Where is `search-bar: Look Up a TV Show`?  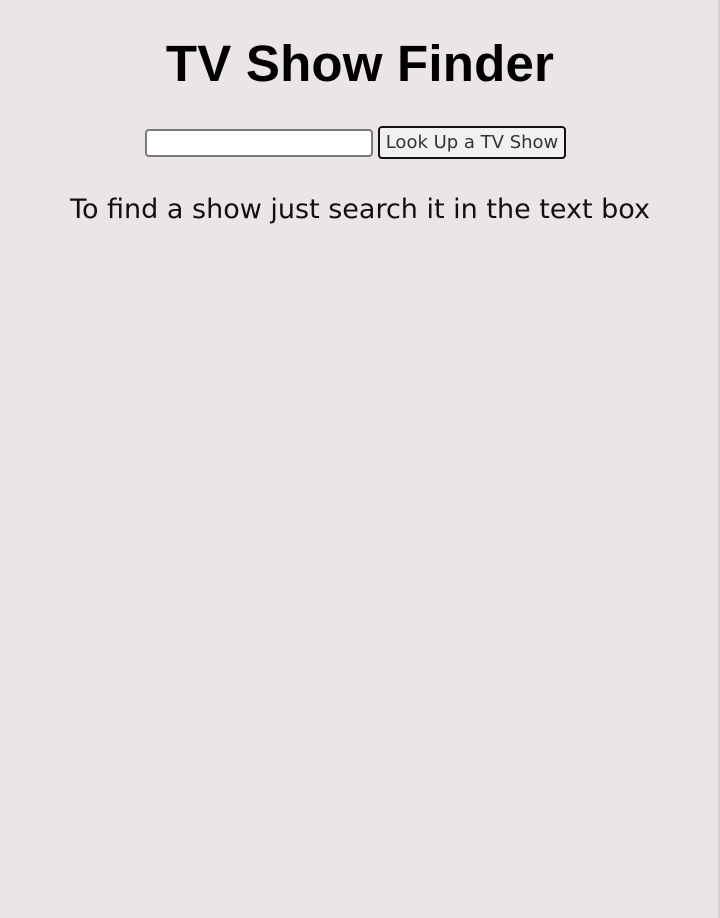
search-bar: Look Up a TV Show is located at coordinates (355, 142).